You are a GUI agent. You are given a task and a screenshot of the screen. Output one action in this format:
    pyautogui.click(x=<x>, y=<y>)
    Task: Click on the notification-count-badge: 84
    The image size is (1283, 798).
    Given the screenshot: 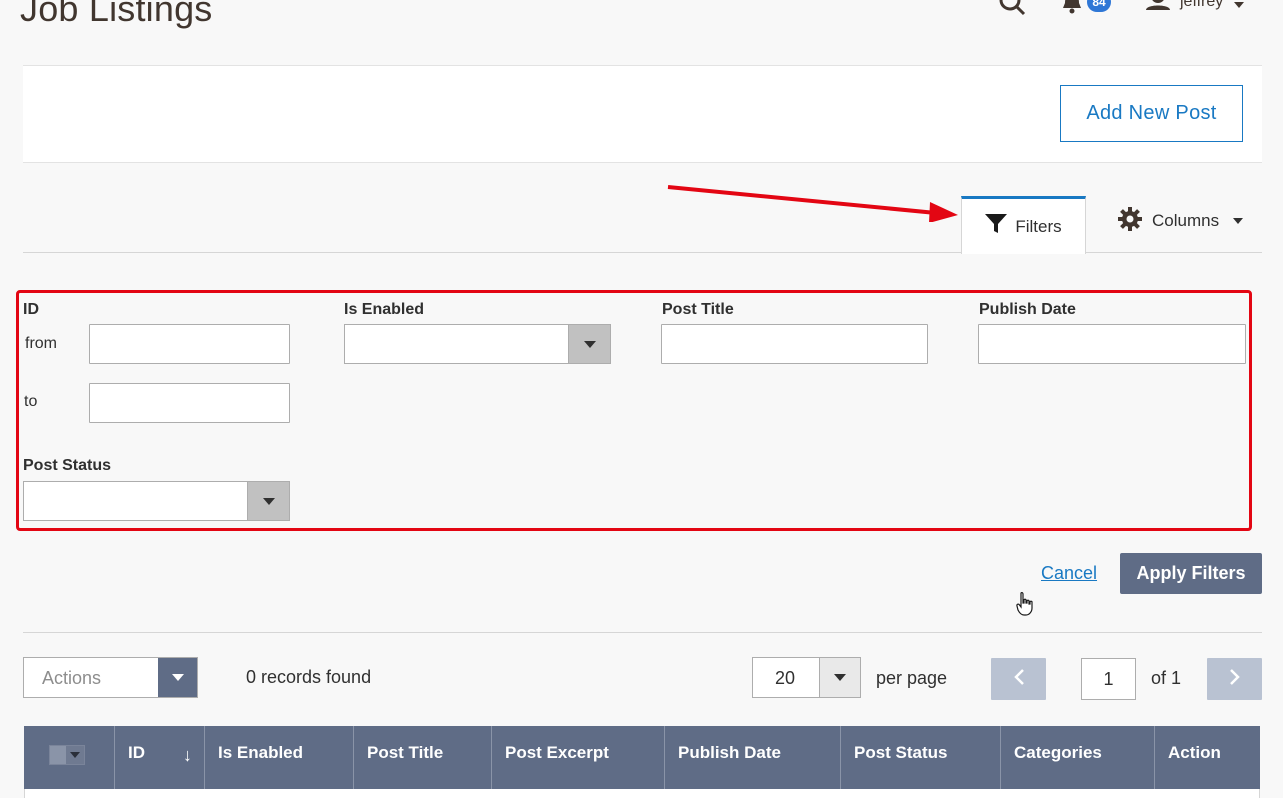 What is the action you would take?
    pyautogui.click(x=1099, y=6)
    